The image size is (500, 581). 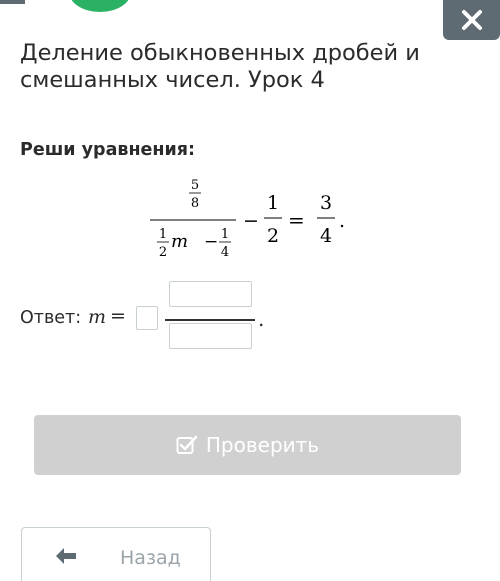 I want to click on subtrahend-den: 2, so click(x=273, y=236).